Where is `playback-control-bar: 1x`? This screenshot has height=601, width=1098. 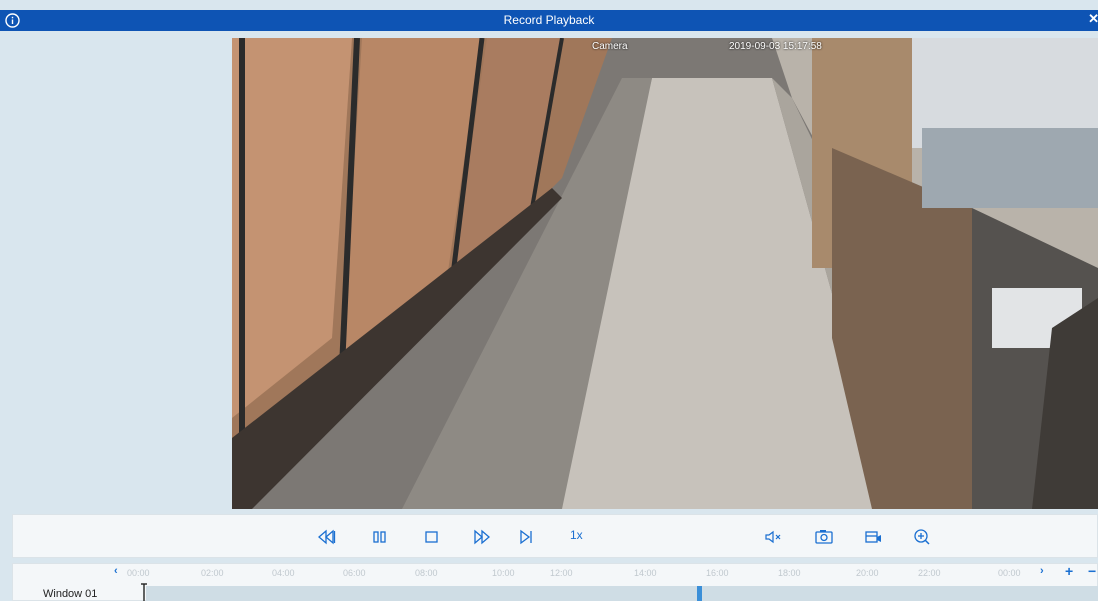 playback-control-bar: 1x is located at coordinates (555, 536).